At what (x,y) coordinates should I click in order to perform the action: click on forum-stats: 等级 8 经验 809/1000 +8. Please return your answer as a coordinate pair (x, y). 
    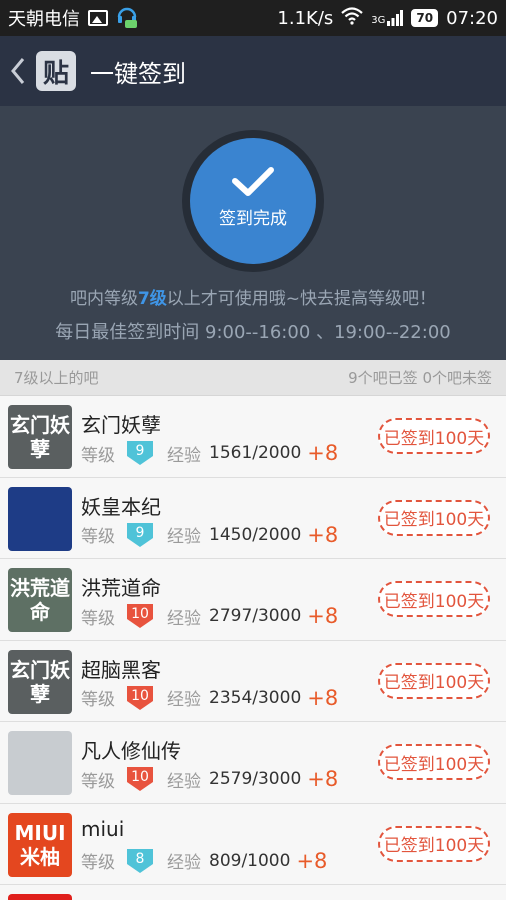
    Looking at the image, I should click on (204, 861).